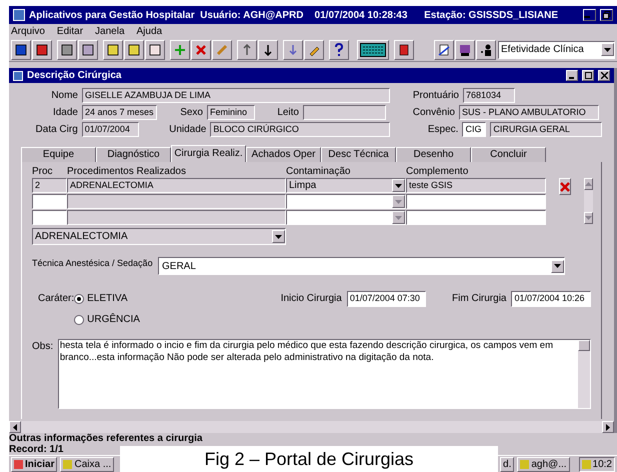 Image resolution: width=617 pixels, height=472 pixels. Describe the element at coordinates (49, 185) in the screenshot. I see `proc-cell: 2` at that location.